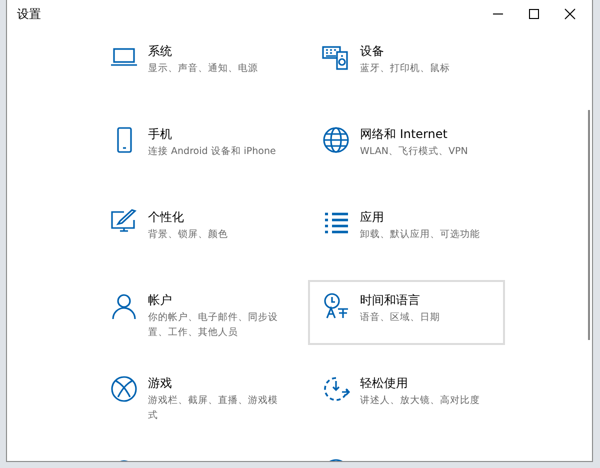 The height and width of the screenshot is (468, 600). What do you see at coordinates (336, 389) in the screenshot?
I see `dashed-clock-icon` at bounding box center [336, 389].